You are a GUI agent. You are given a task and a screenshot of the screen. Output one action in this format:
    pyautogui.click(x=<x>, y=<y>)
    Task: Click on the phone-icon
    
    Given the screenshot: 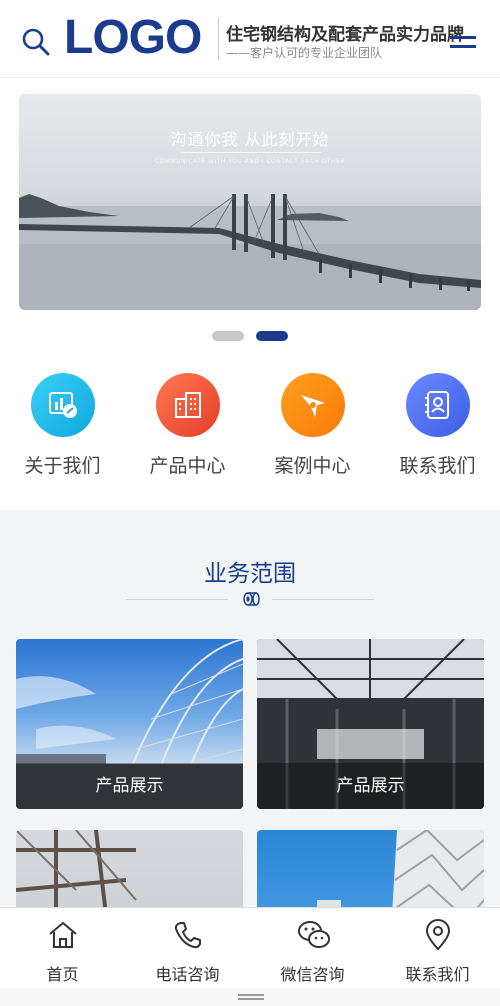 What is the action you would take?
    pyautogui.click(x=187, y=935)
    